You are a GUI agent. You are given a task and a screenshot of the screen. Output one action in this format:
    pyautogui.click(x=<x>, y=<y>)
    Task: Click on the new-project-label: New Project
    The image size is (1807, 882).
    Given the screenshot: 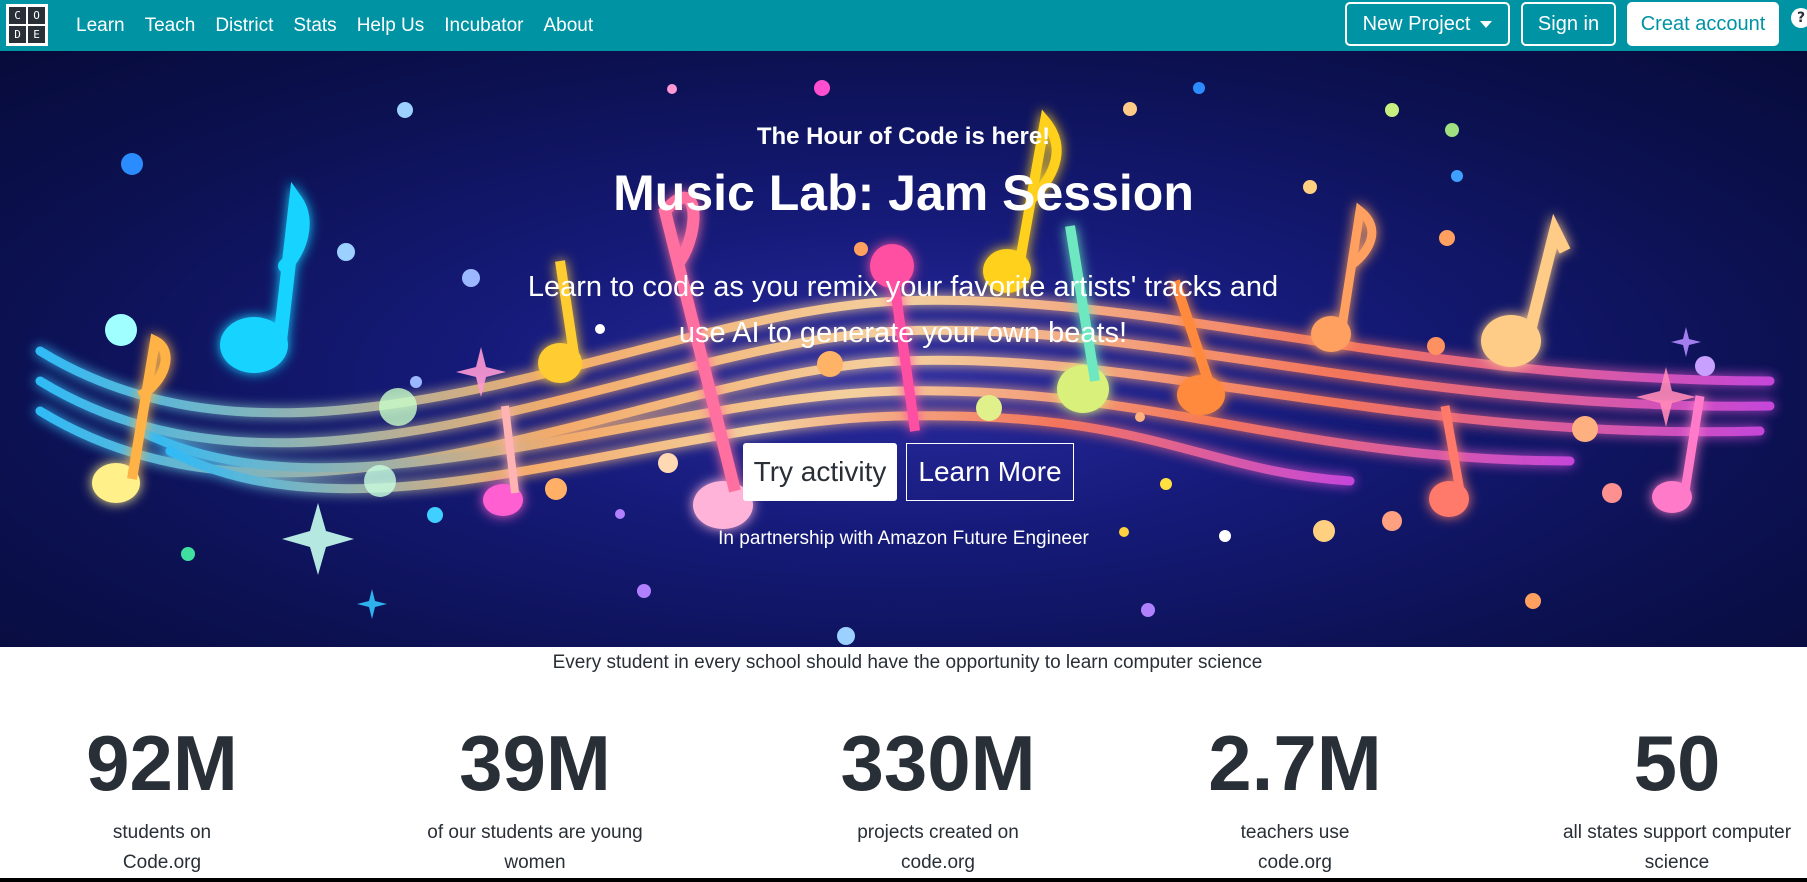 What is the action you would take?
    pyautogui.click(x=1416, y=23)
    